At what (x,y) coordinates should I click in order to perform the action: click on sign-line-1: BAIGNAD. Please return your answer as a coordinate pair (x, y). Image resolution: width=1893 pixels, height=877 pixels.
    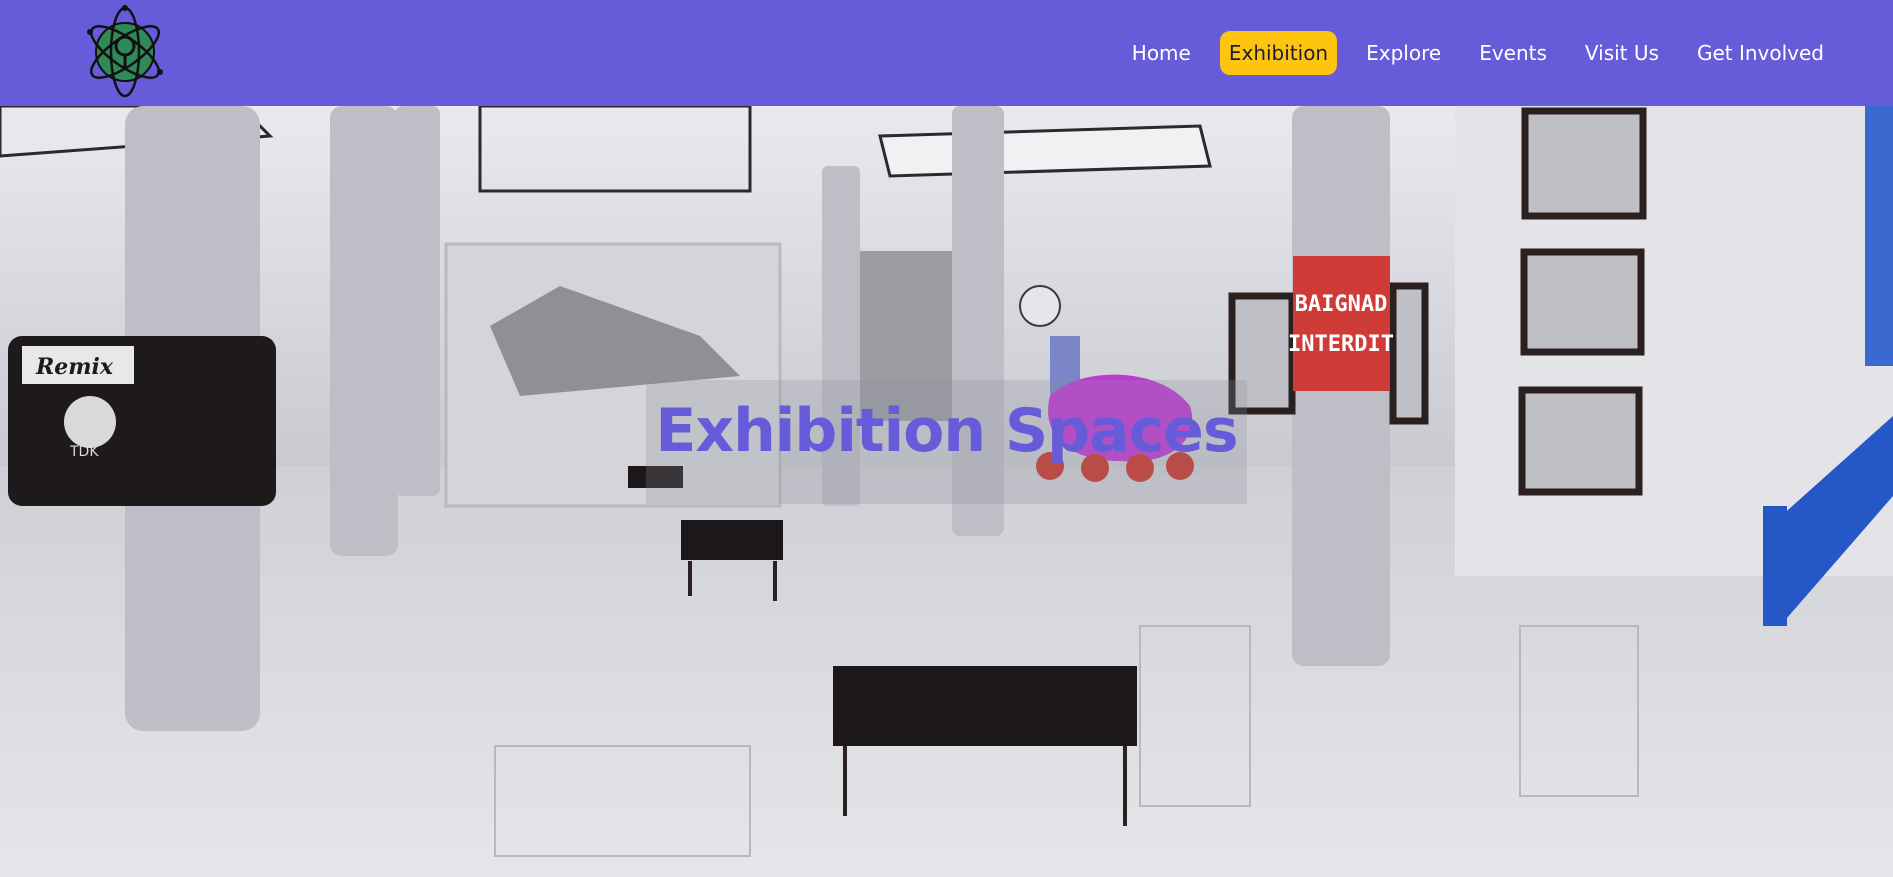
    Looking at the image, I should click on (1341, 304).